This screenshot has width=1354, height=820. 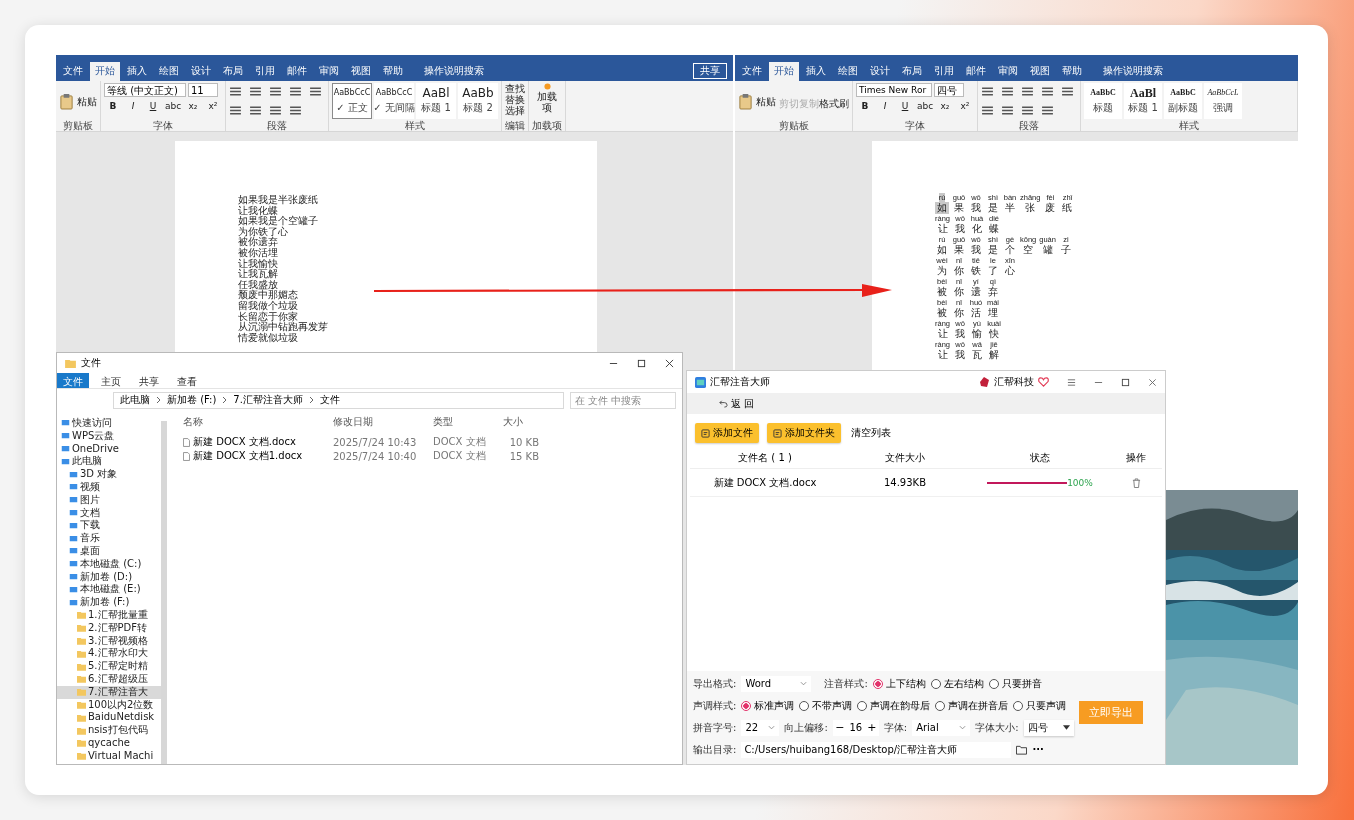 I want to click on font-size-dropdown: 四号, so click(x=1048, y=727).